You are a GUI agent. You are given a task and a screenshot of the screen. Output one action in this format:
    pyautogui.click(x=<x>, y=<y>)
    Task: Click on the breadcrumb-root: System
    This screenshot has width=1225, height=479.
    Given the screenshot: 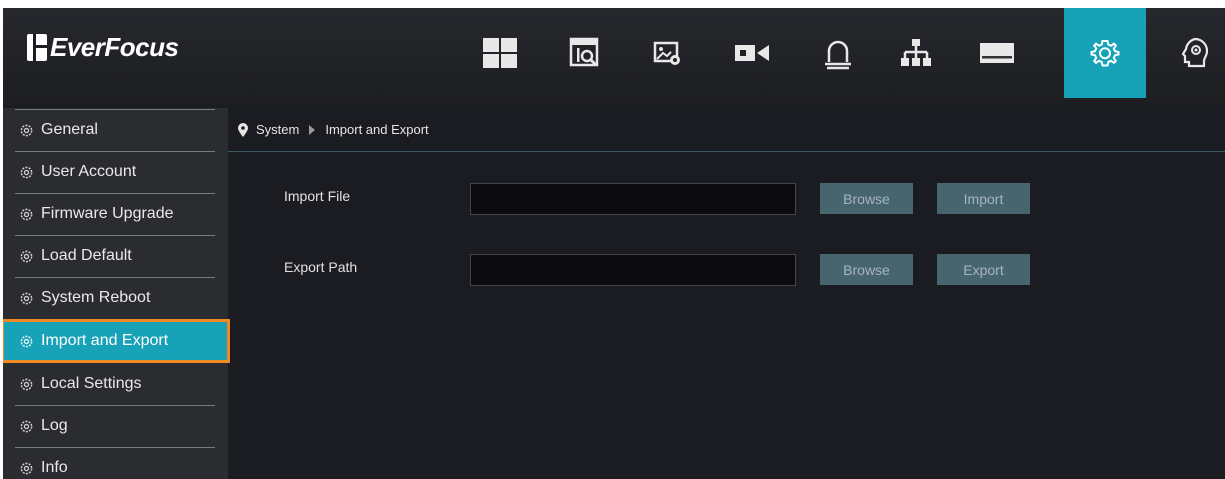 What is the action you would take?
    pyautogui.click(x=277, y=129)
    